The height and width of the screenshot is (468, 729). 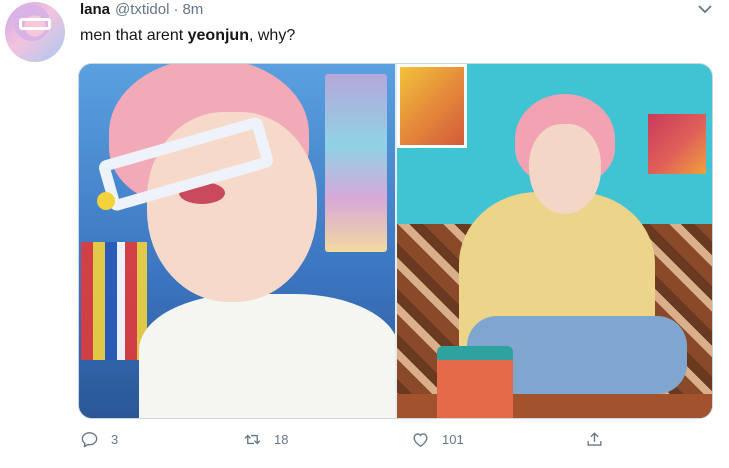 I want to click on smiley-sticker, so click(x=106, y=201).